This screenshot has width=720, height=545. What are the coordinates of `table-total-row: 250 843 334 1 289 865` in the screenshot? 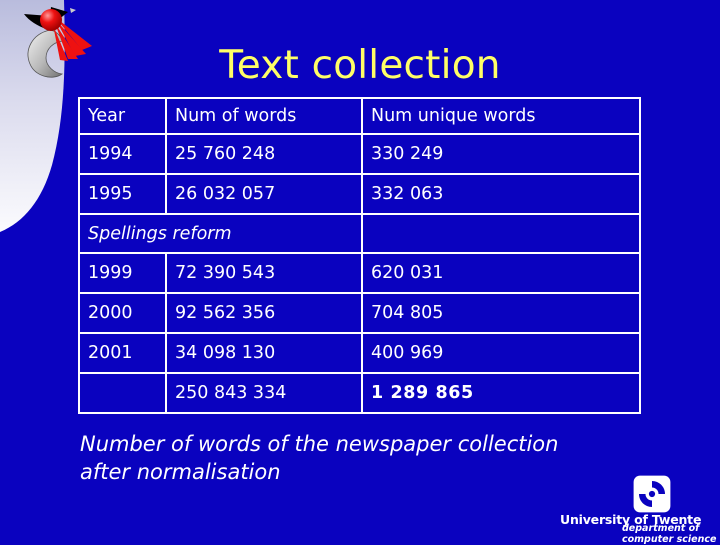 It's located at (359, 394).